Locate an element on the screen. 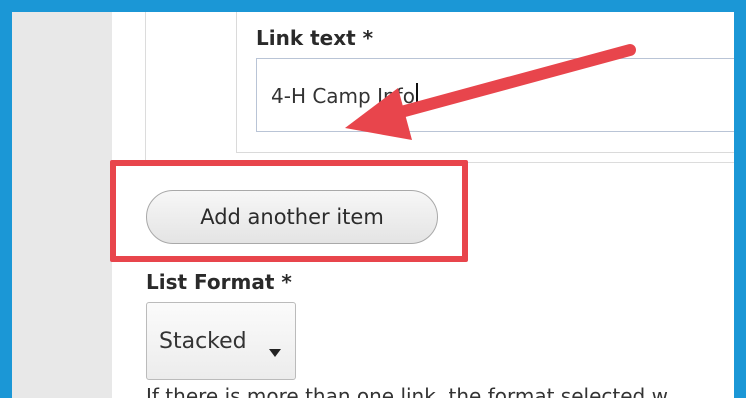  link-text-input: 4-H Camp Info is located at coordinates (495, 95).